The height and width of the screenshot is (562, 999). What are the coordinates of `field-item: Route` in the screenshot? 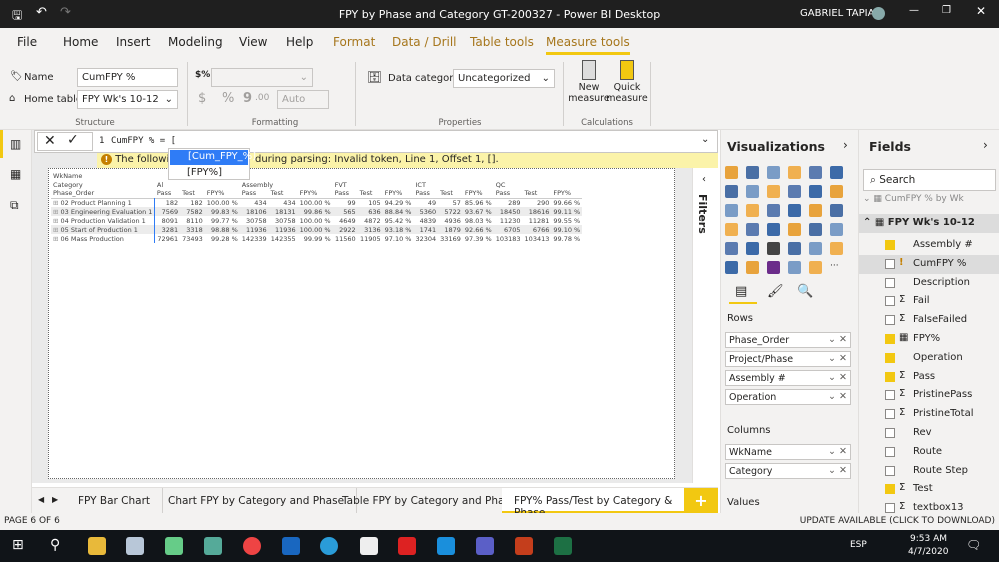 It's located at (929, 452).